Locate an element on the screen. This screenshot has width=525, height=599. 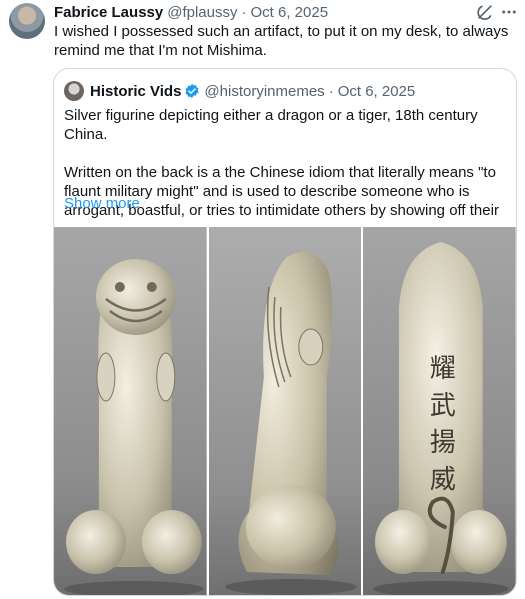
tweet-date: Oct 6, 2025 is located at coordinates (289, 12).